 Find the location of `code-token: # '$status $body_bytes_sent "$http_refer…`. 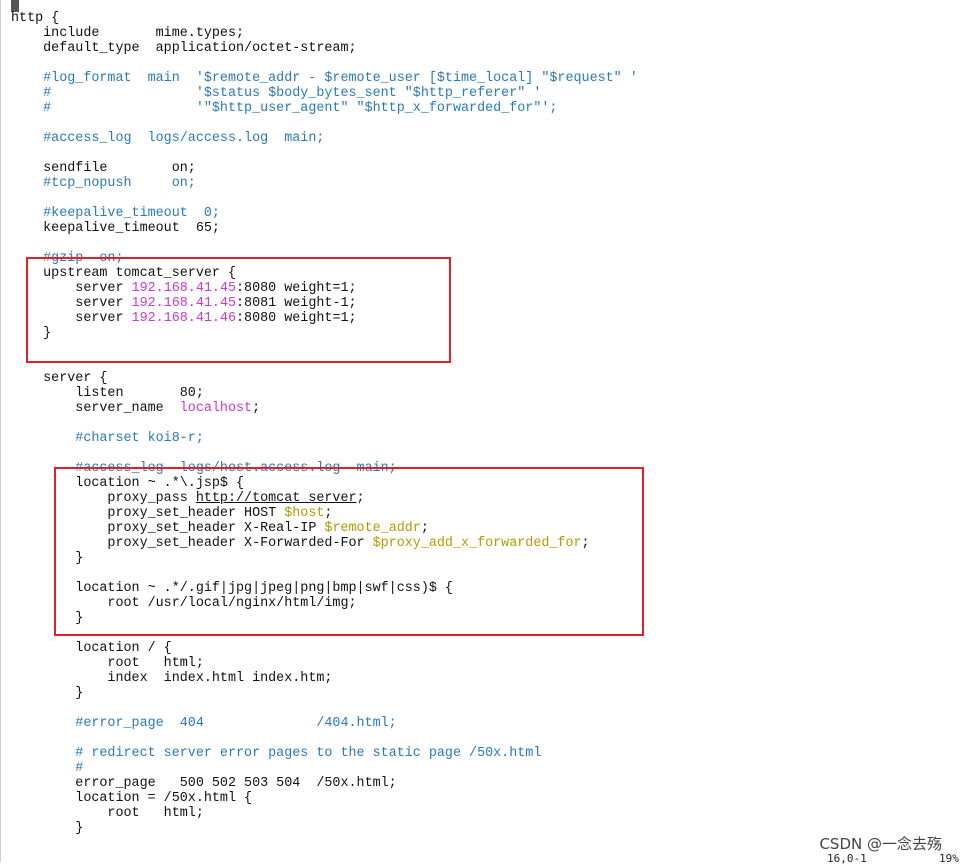

code-token: # '$status $body_bytes_sent "$http_refer… is located at coordinates (276, 93).